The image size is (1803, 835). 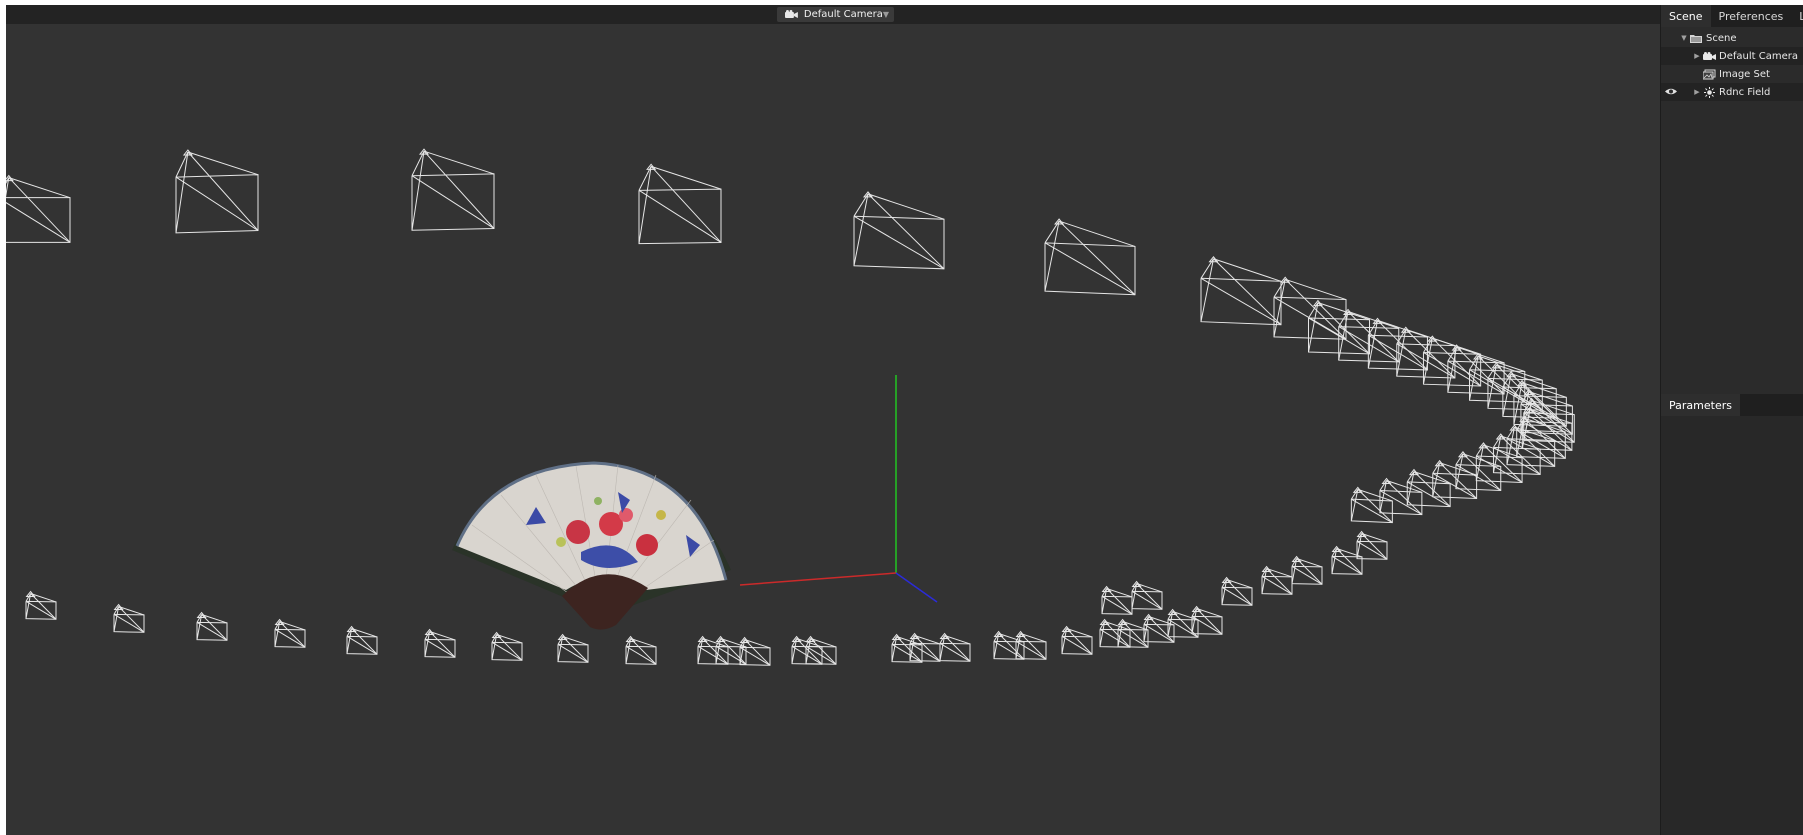 I want to click on tree-item-label: Image Set, so click(x=1744, y=74).